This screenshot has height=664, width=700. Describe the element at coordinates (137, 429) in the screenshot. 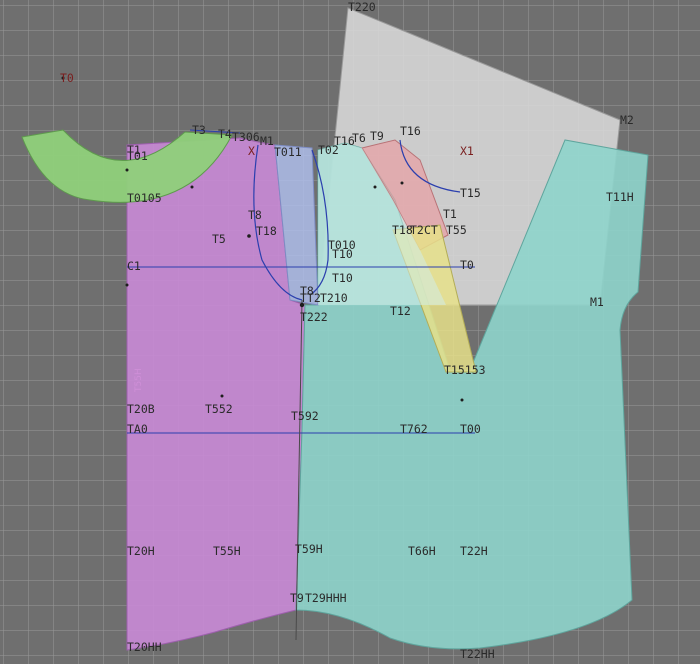

I see `label-ta0: TA0` at that location.